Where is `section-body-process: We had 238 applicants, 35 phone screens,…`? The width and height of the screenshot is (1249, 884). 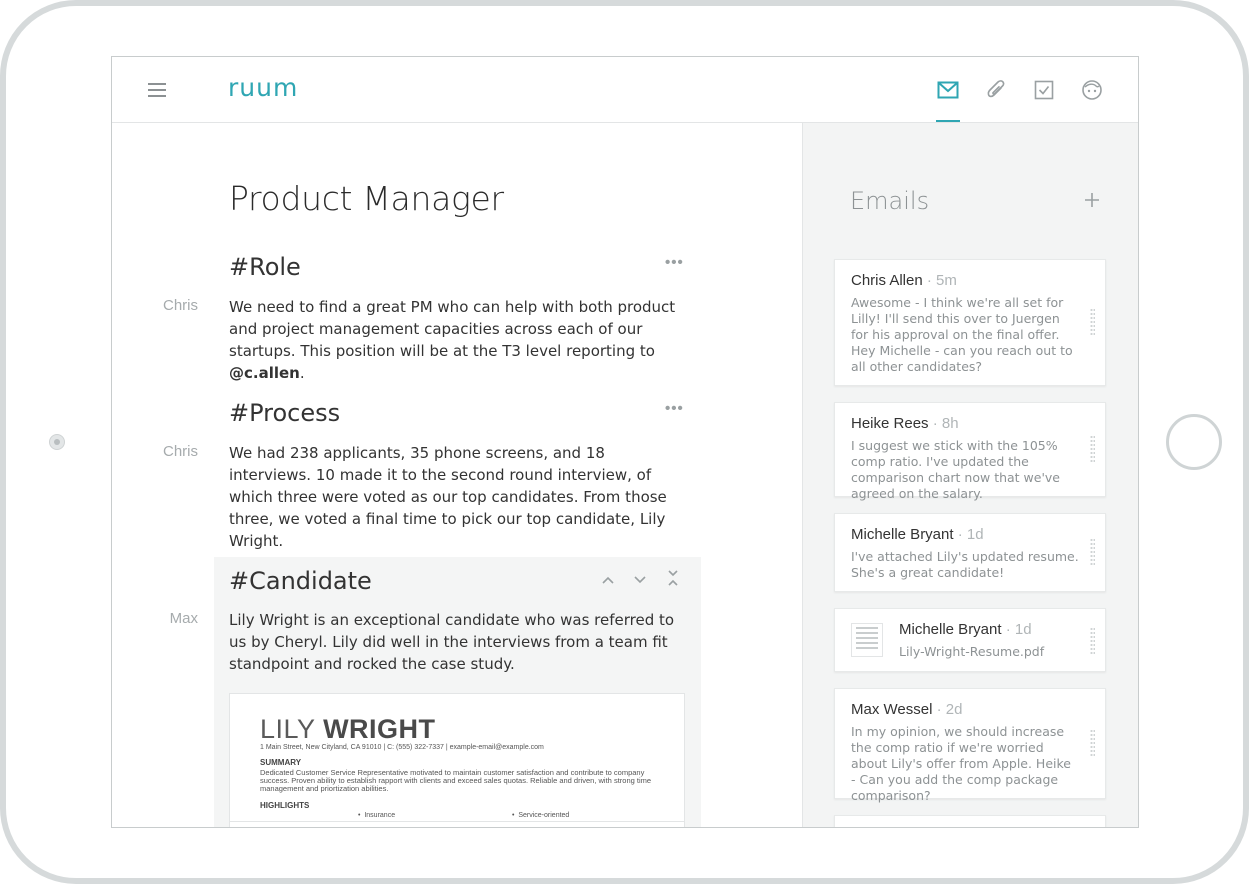
section-body-process: We had 238 applicants, 35 phone screens,… is located at coordinates (454, 497).